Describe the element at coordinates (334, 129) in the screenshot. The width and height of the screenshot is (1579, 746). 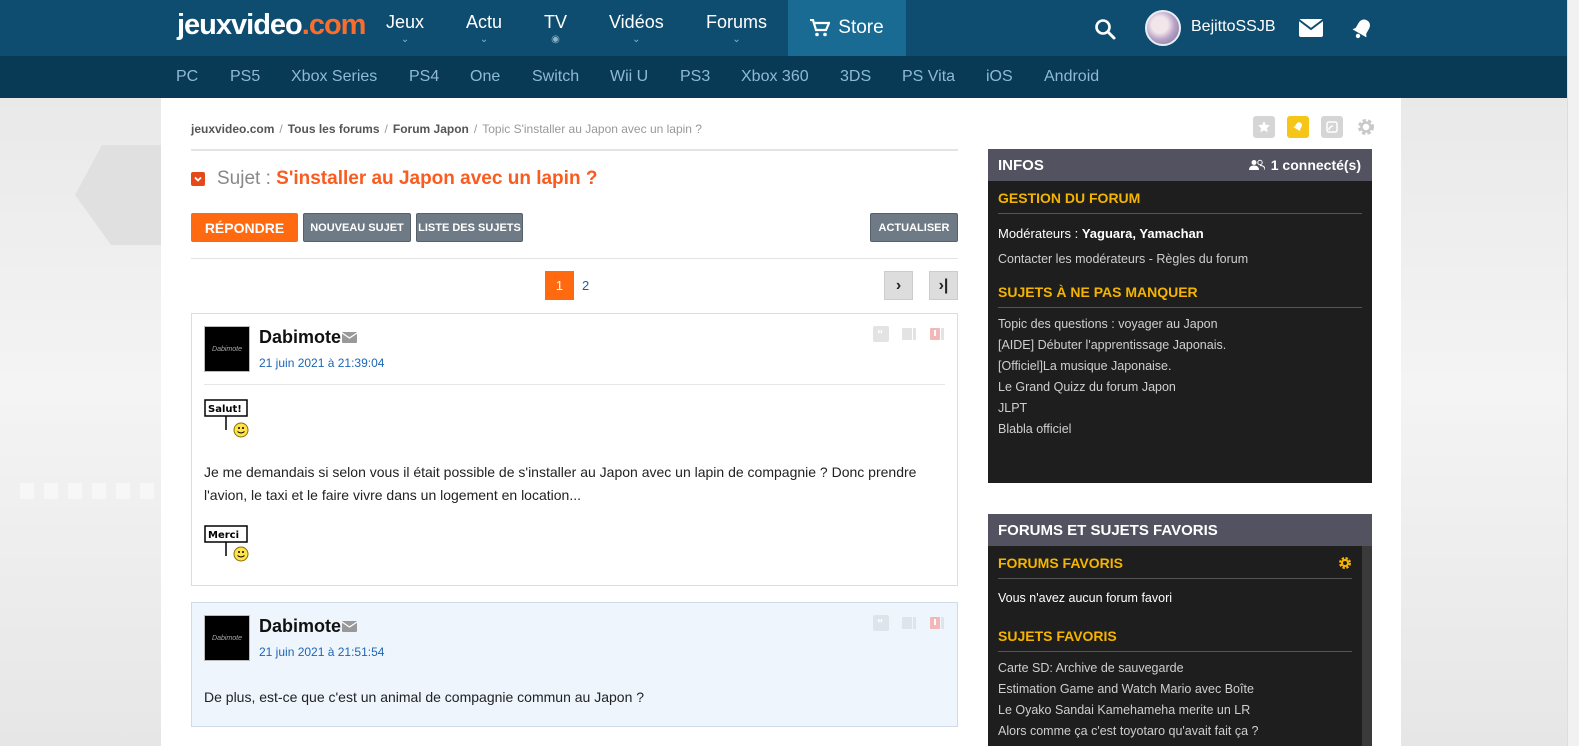
I see `breadcrumb-all-forums: Tous les forums` at that location.